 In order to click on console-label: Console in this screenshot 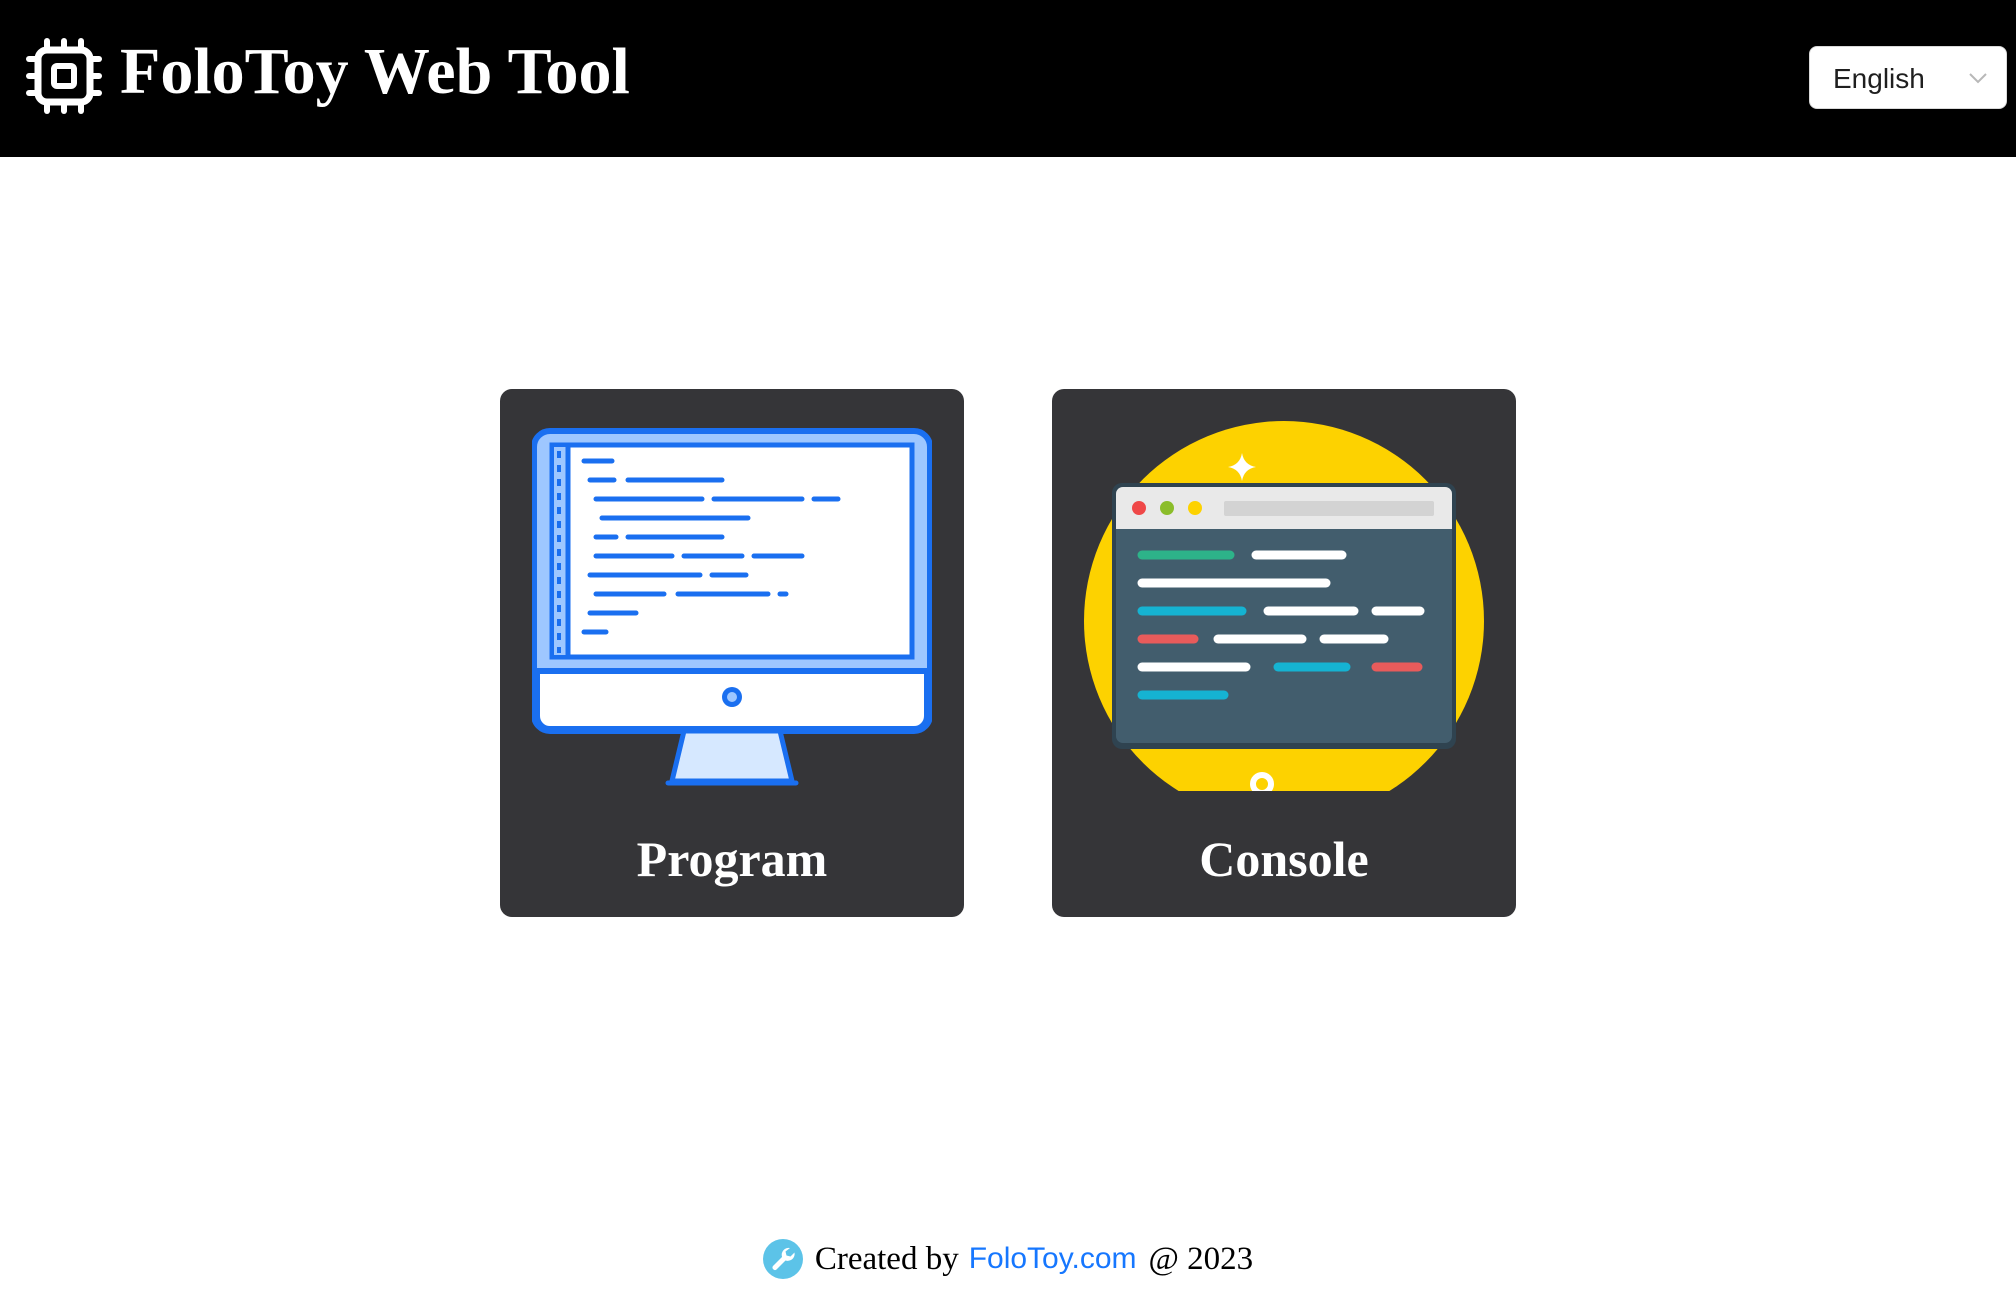, I will do `click(1284, 859)`.